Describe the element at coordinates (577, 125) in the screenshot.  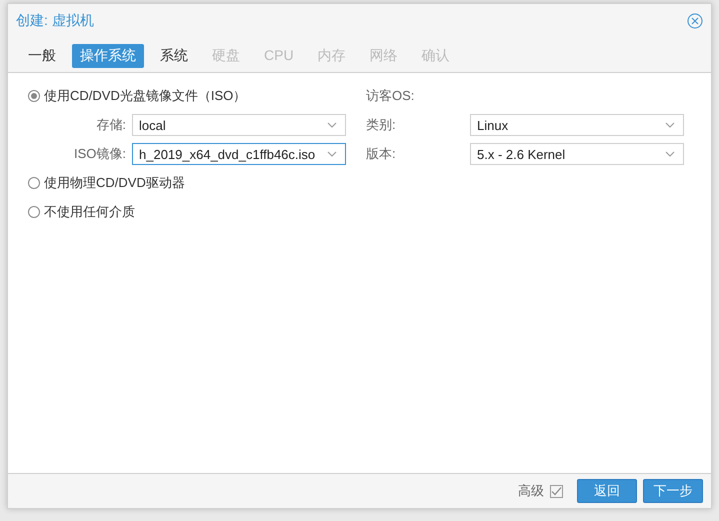
I see `dropdown-field: Linux` at that location.